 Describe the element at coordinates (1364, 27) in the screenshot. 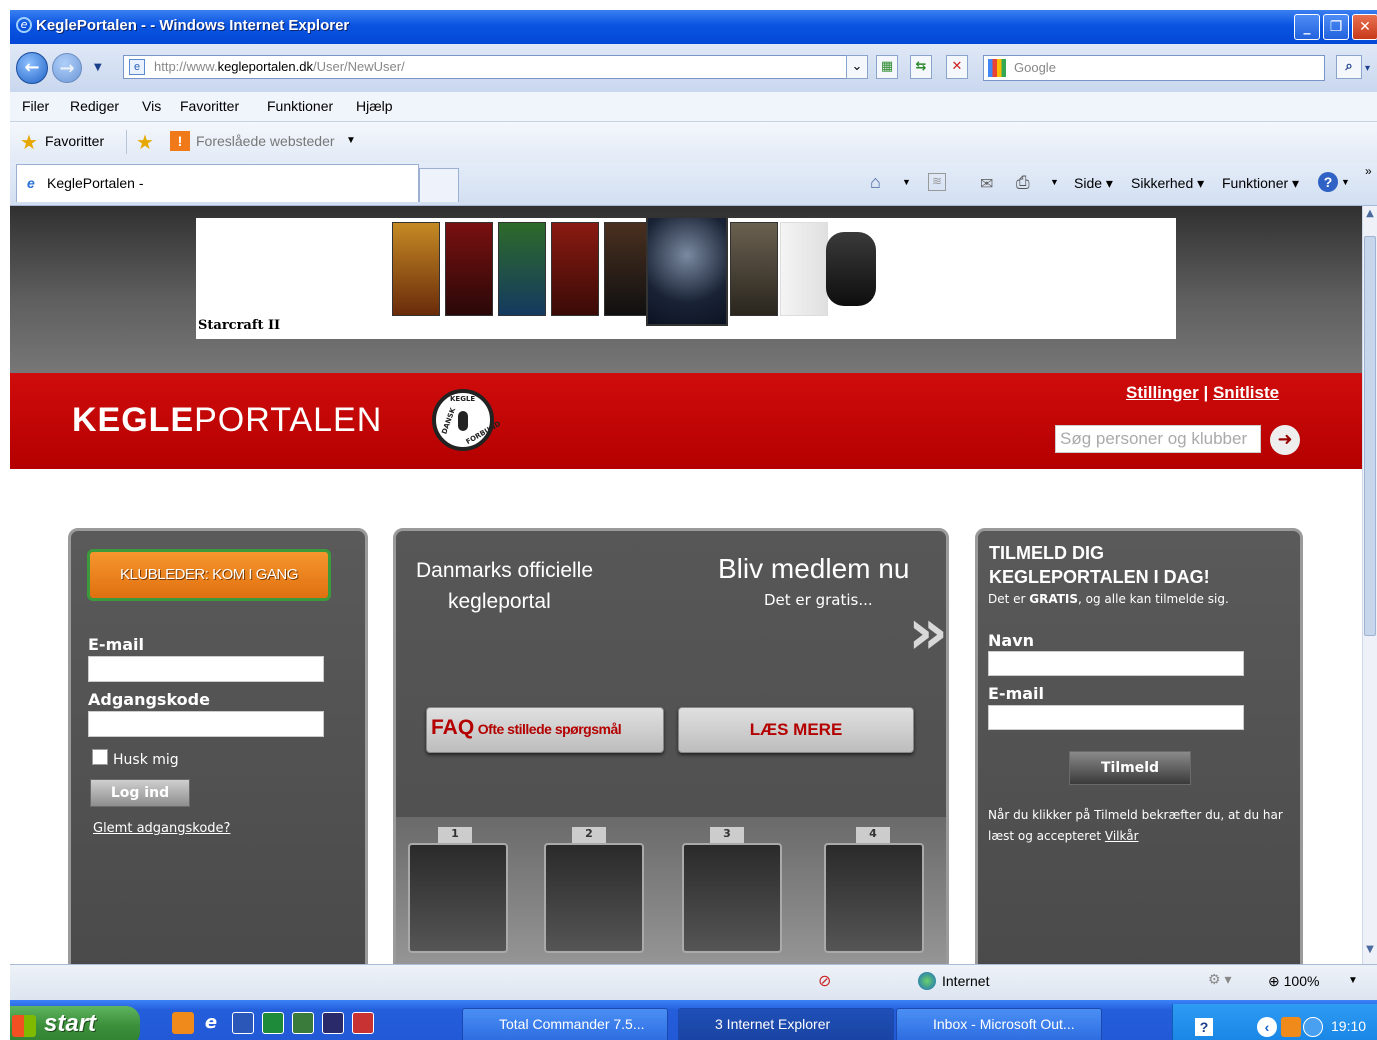

I see `close-button: ✕` at that location.